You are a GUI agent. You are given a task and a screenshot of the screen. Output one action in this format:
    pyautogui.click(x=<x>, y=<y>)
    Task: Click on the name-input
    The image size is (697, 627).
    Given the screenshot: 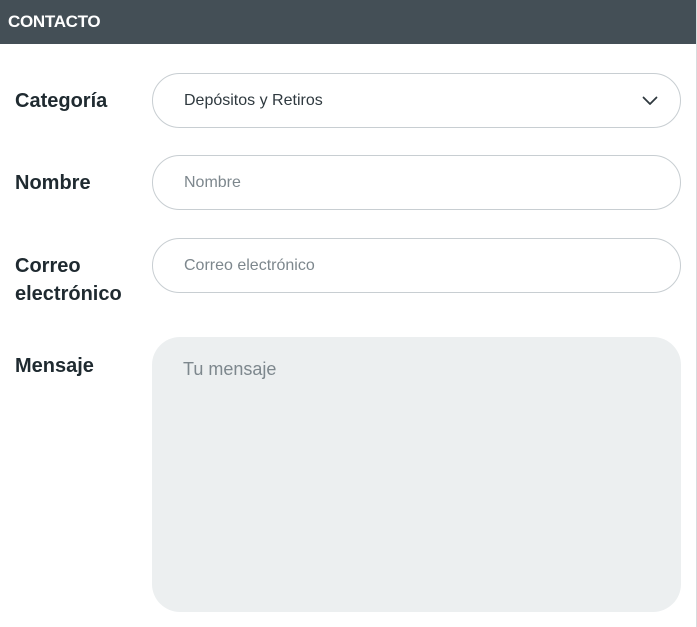 What is the action you would take?
    pyautogui.click(x=422, y=182)
    